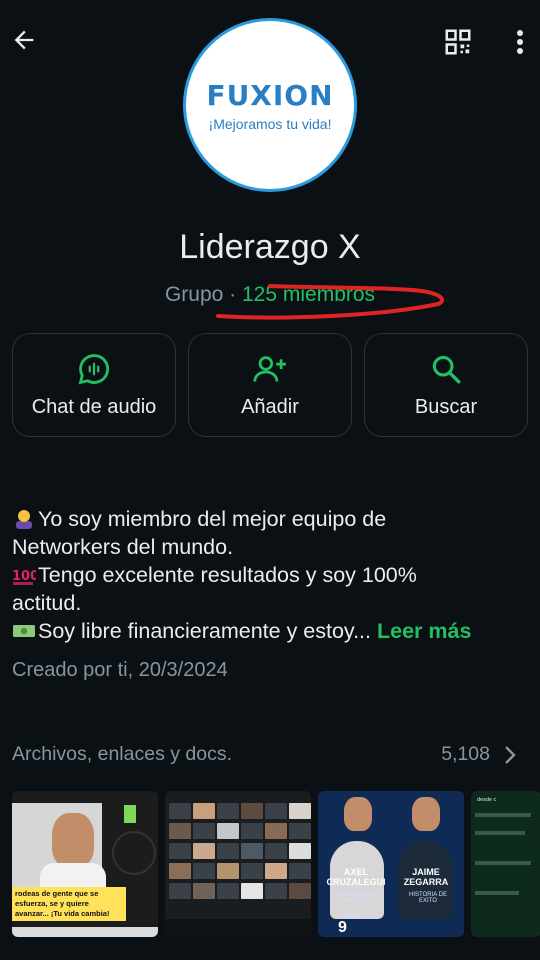  Describe the element at coordinates (24, 631) in the screenshot. I see `money-emoji-icon` at that location.